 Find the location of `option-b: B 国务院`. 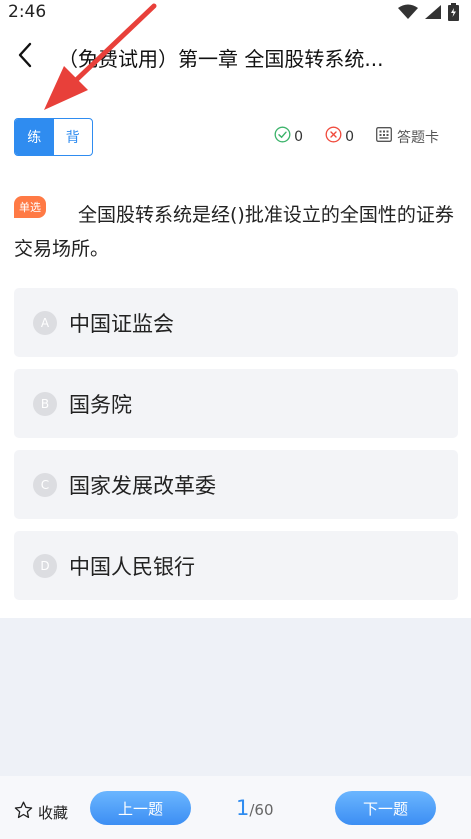

option-b: B 国务院 is located at coordinates (236, 403).